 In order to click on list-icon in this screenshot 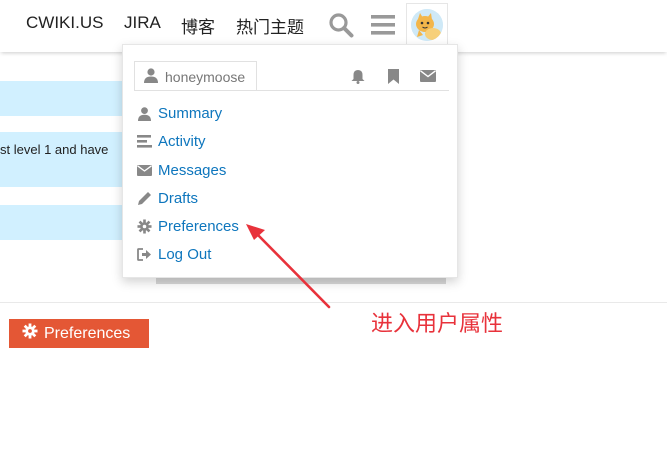, I will do `click(144, 142)`.